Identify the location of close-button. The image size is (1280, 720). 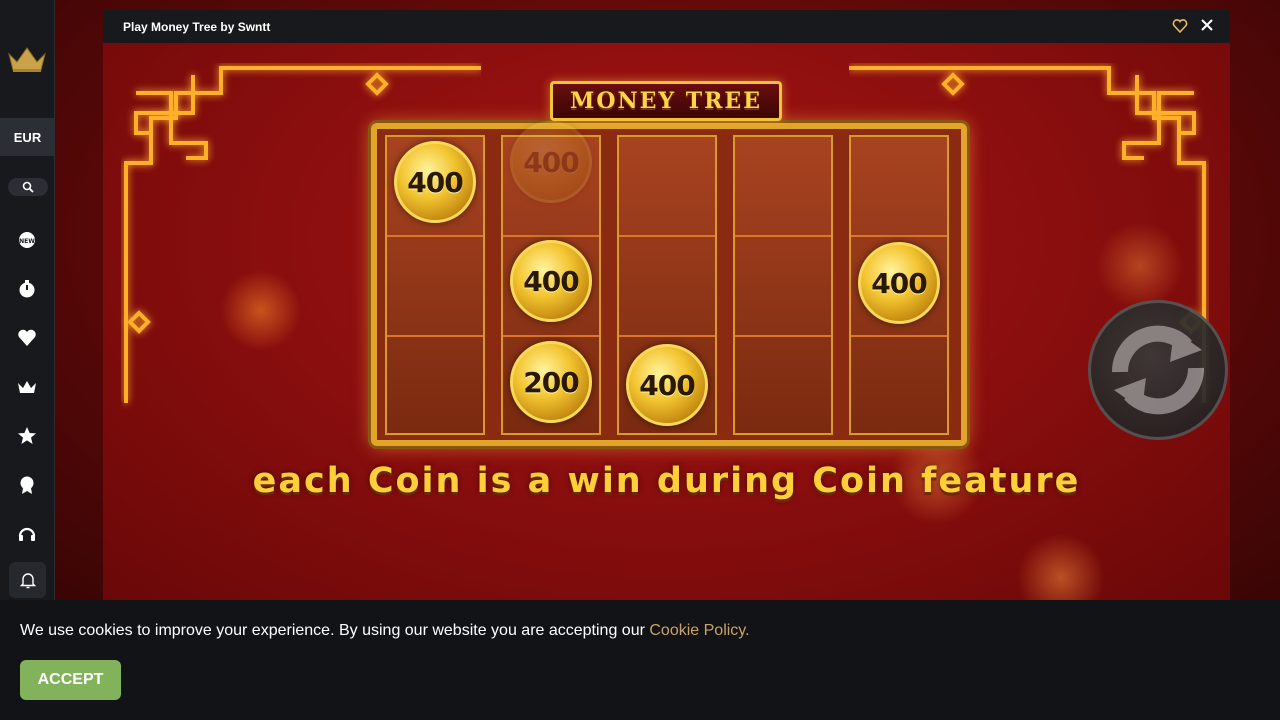
(1208, 26).